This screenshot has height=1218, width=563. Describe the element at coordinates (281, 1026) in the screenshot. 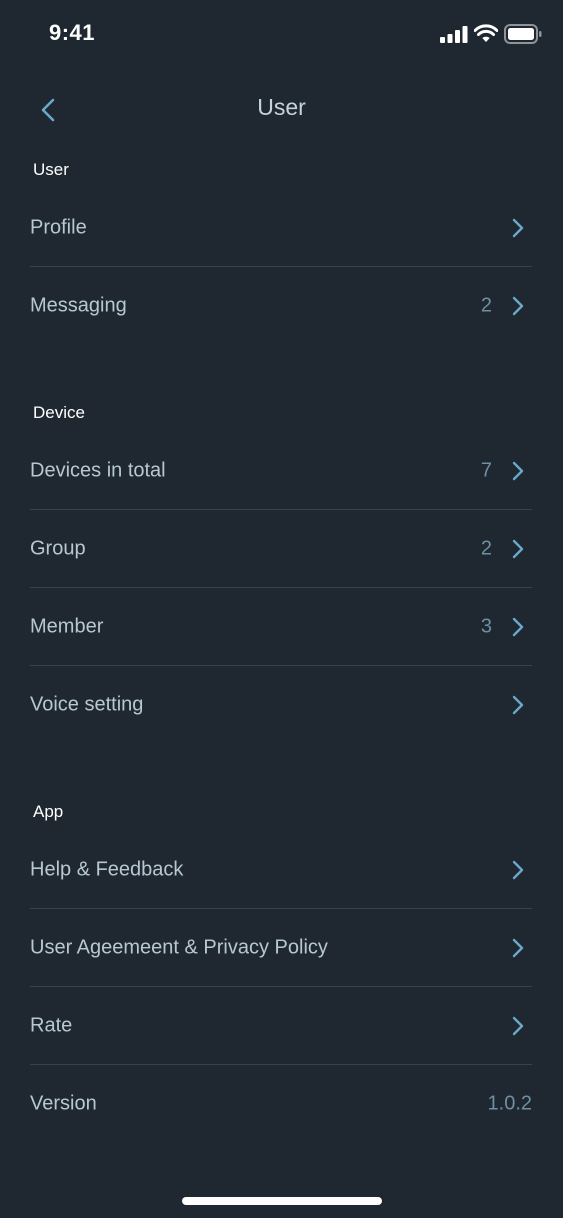

I see `row-rate: Rate` at that location.